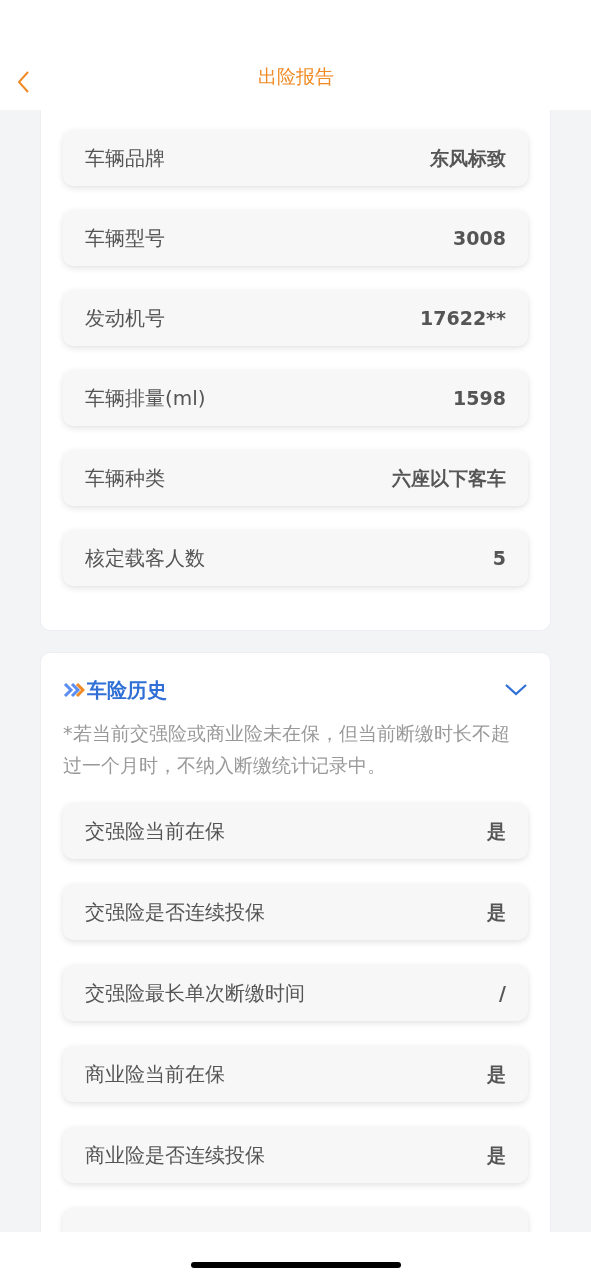 This screenshot has height=1280, width=591. Describe the element at coordinates (74, 690) in the screenshot. I see `double-chevron-icon` at that location.